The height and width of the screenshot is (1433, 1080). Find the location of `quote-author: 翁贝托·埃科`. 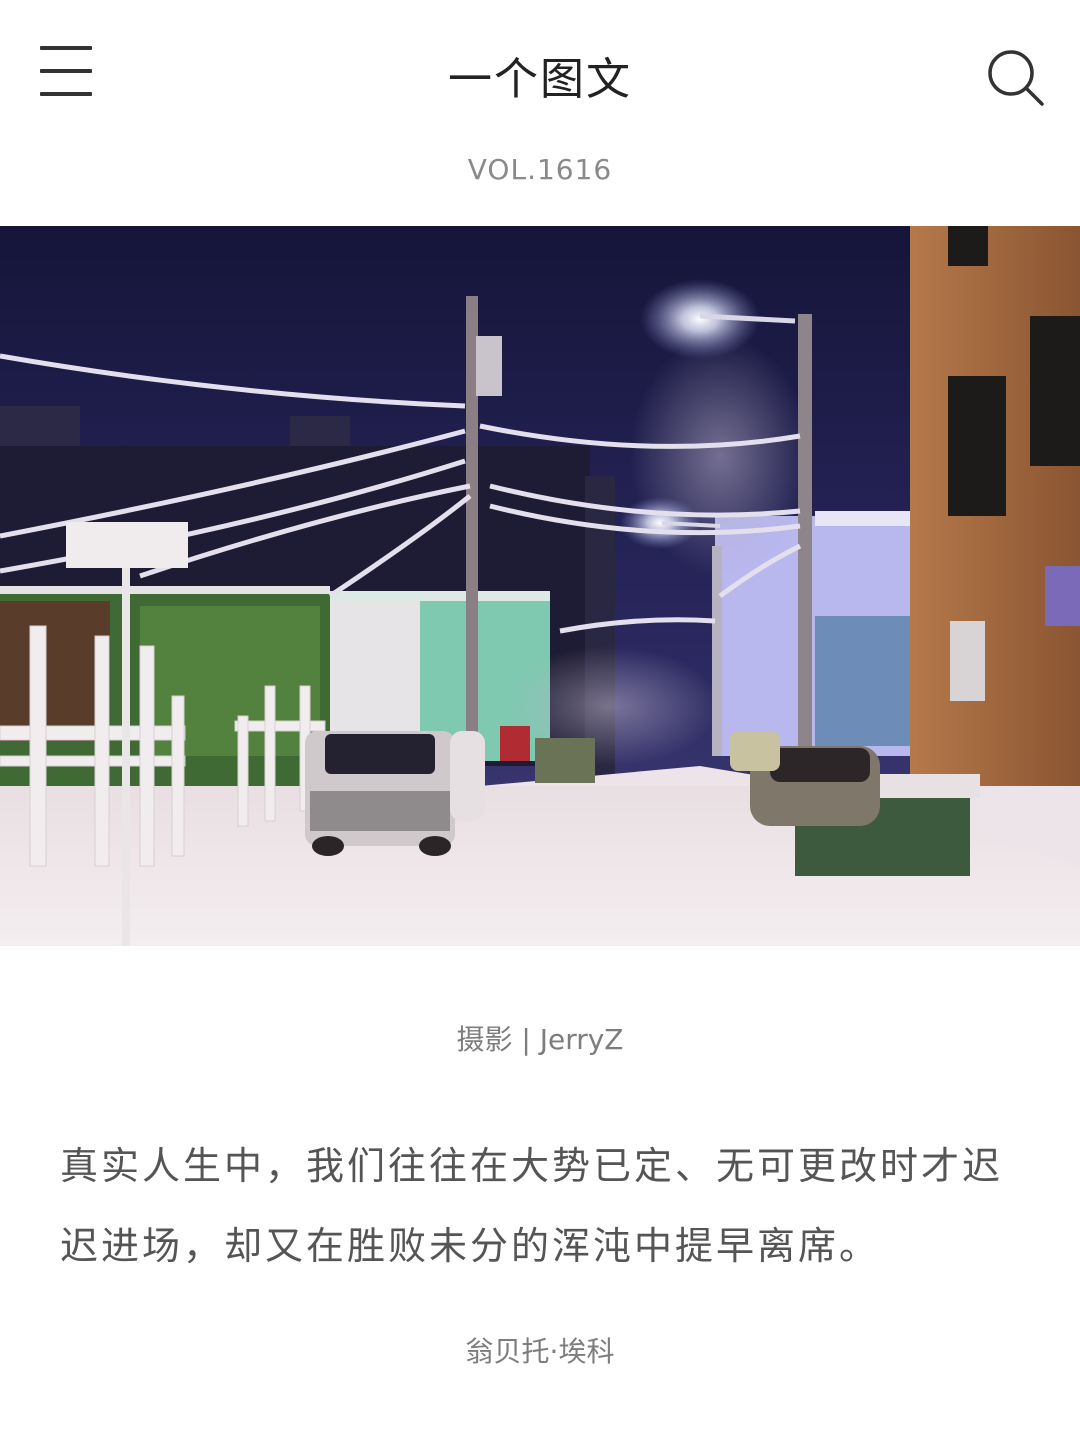

quote-author: 翁贝托·埃科 is located at coordinates (540, 1351).